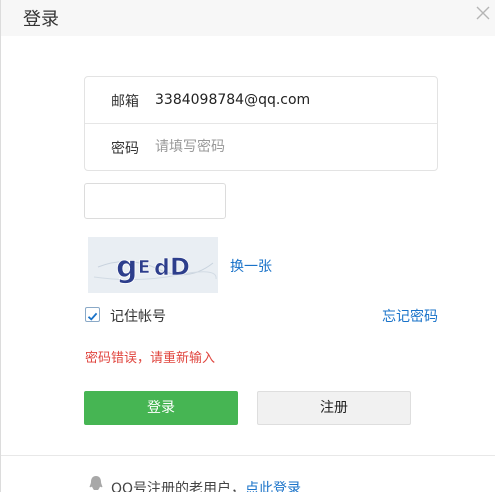 The height and width of the screenshot is (492, 495). Describe the element at coordinates (150, 358) in the screenshot. I see `error-message: 密码错误，请重新输入` at that location.